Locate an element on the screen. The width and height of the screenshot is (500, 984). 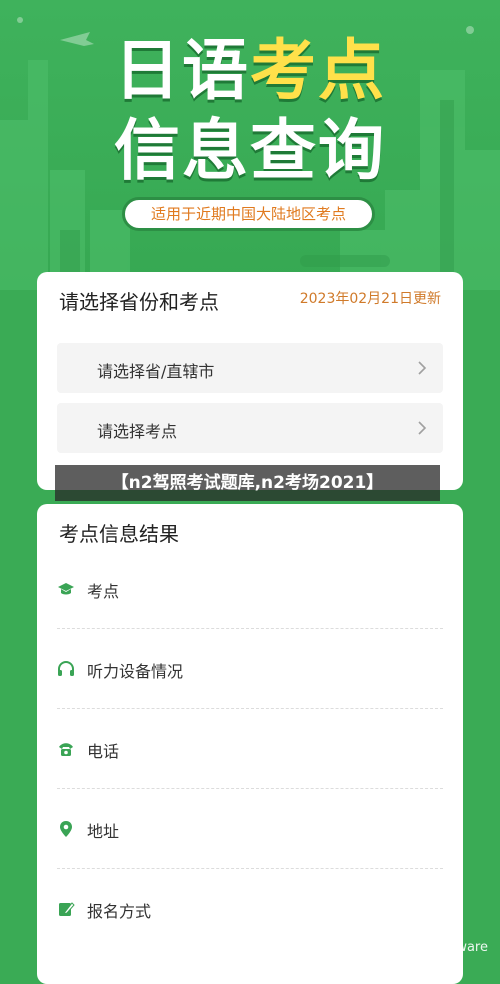
title-accent-text: 考点 is located at coordinates (318, 70).